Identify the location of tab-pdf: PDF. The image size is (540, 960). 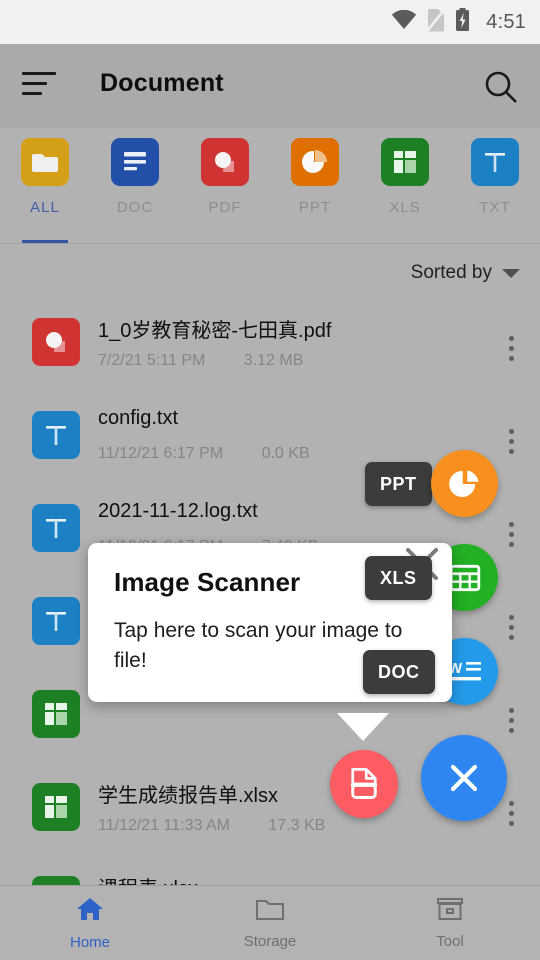
(225, 186).